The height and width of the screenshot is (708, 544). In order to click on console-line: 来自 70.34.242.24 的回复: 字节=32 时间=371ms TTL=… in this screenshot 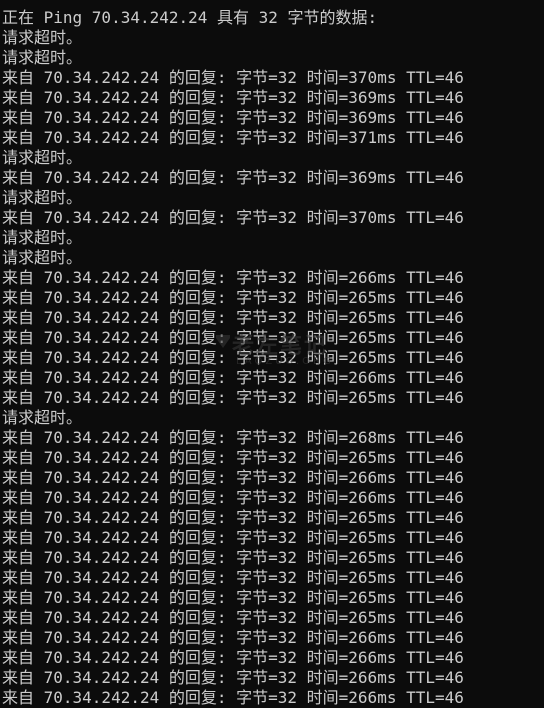, I will do `click(233, 137)`.